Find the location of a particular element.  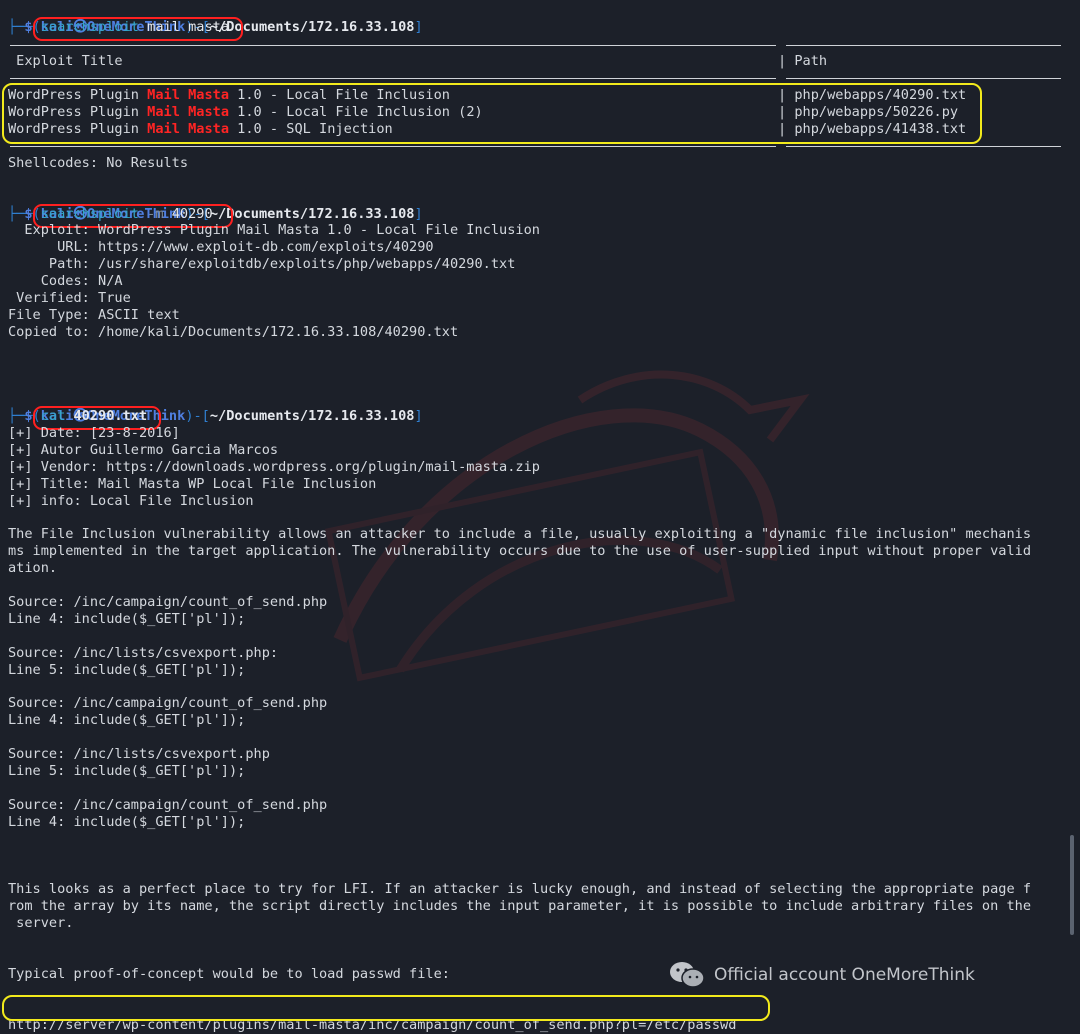

output-line: ation. is located at coordinates (33, 568).